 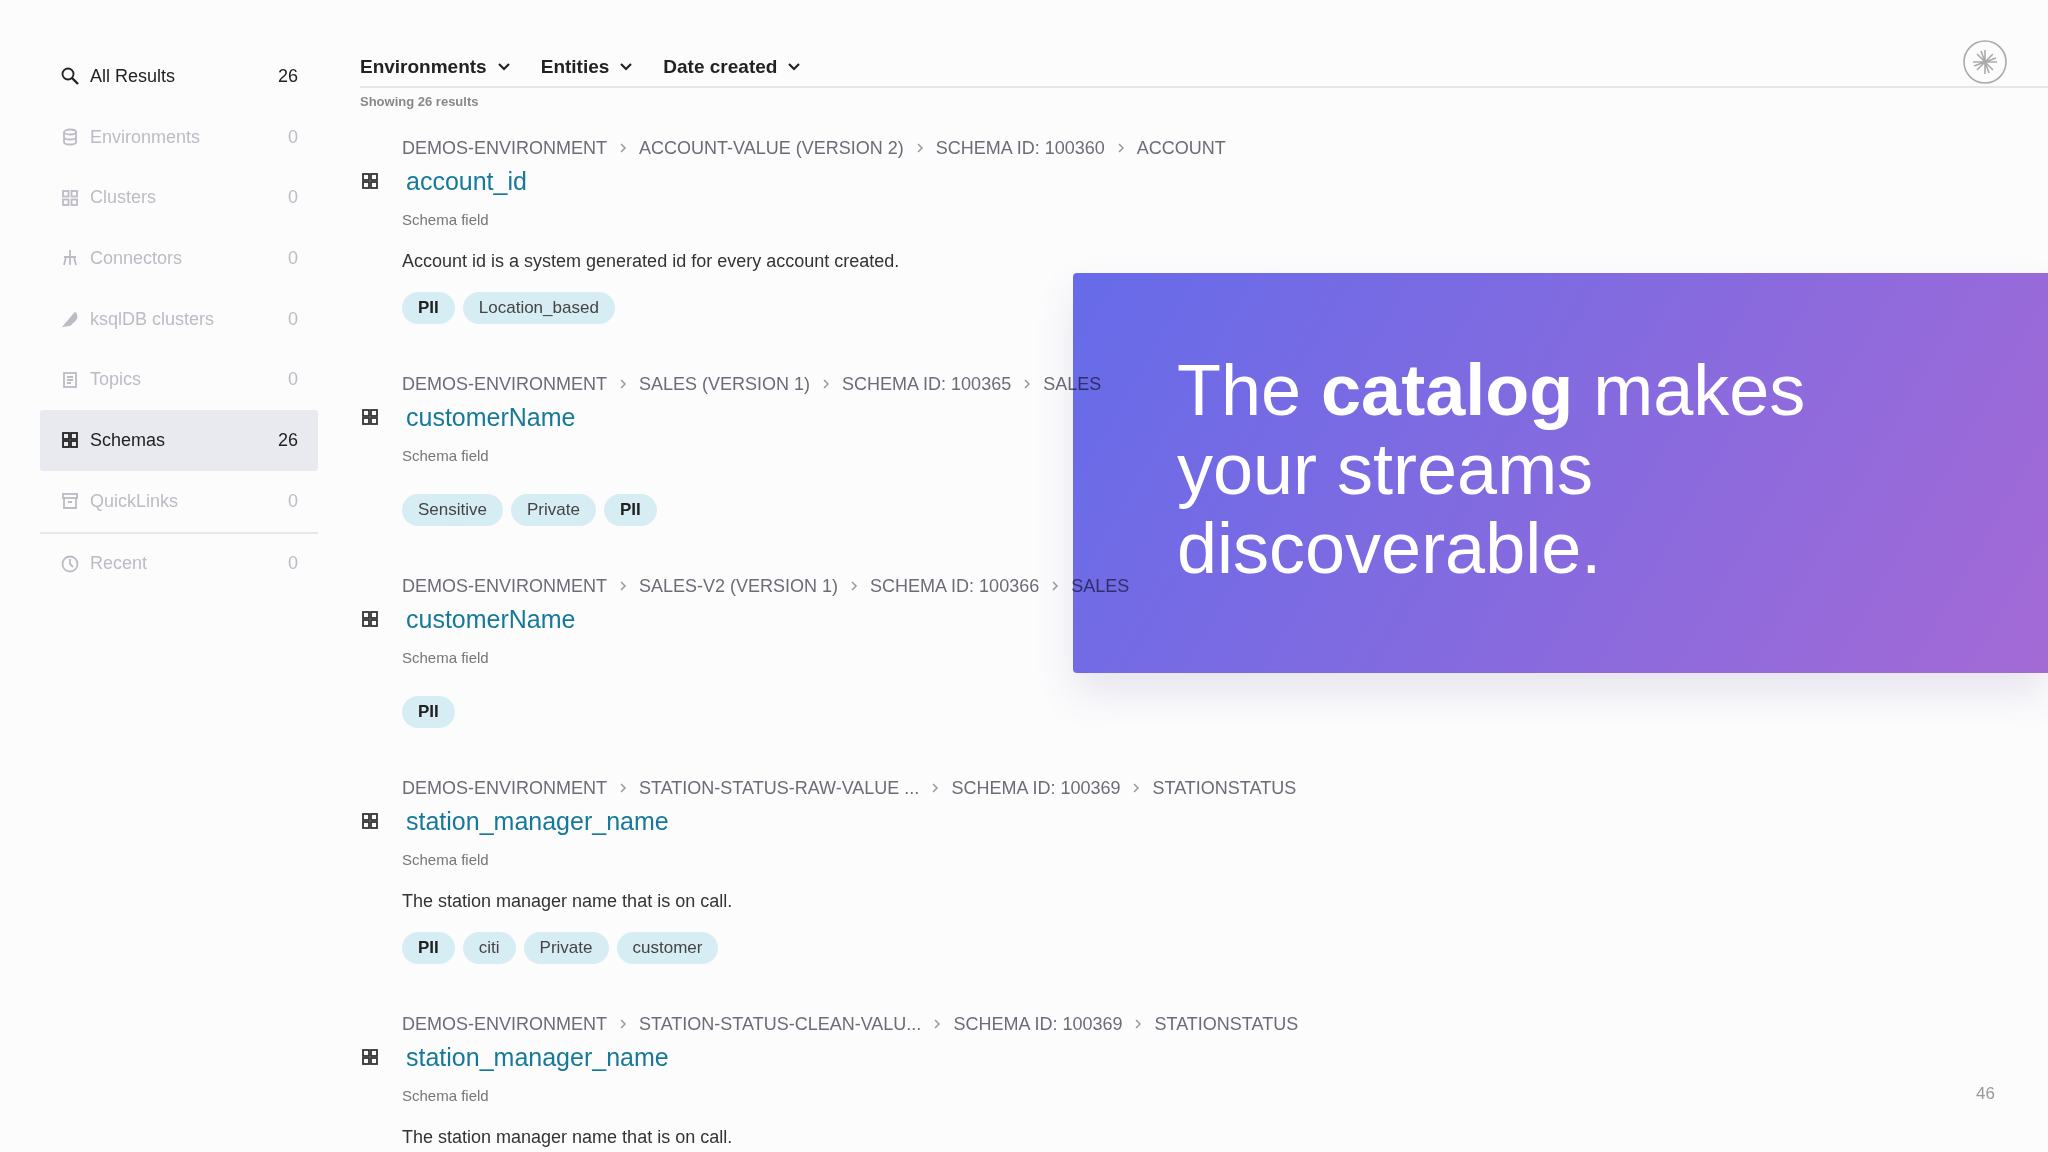 What do you see at coordinates (1492, 469) in the screenshot?
I see `callout-text: The catalog makes your streams discoverable.` at bounding box center [1492, 469].